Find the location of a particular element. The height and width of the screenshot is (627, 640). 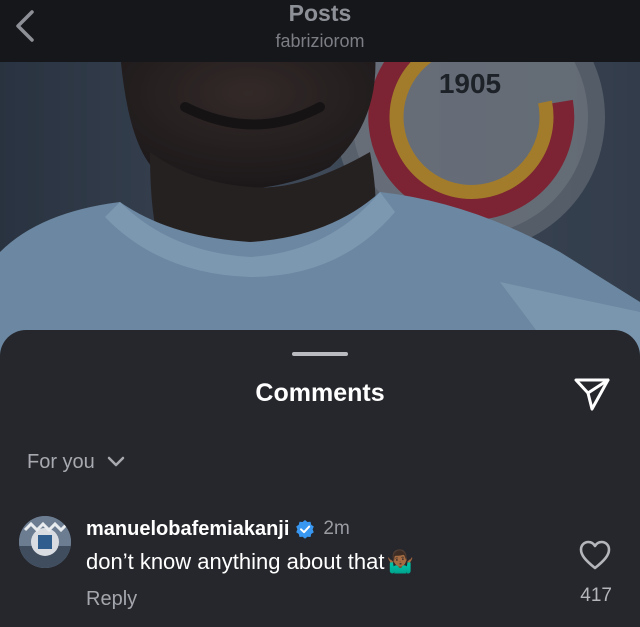

paper-plane-icon is located at coordinates (592, 394).